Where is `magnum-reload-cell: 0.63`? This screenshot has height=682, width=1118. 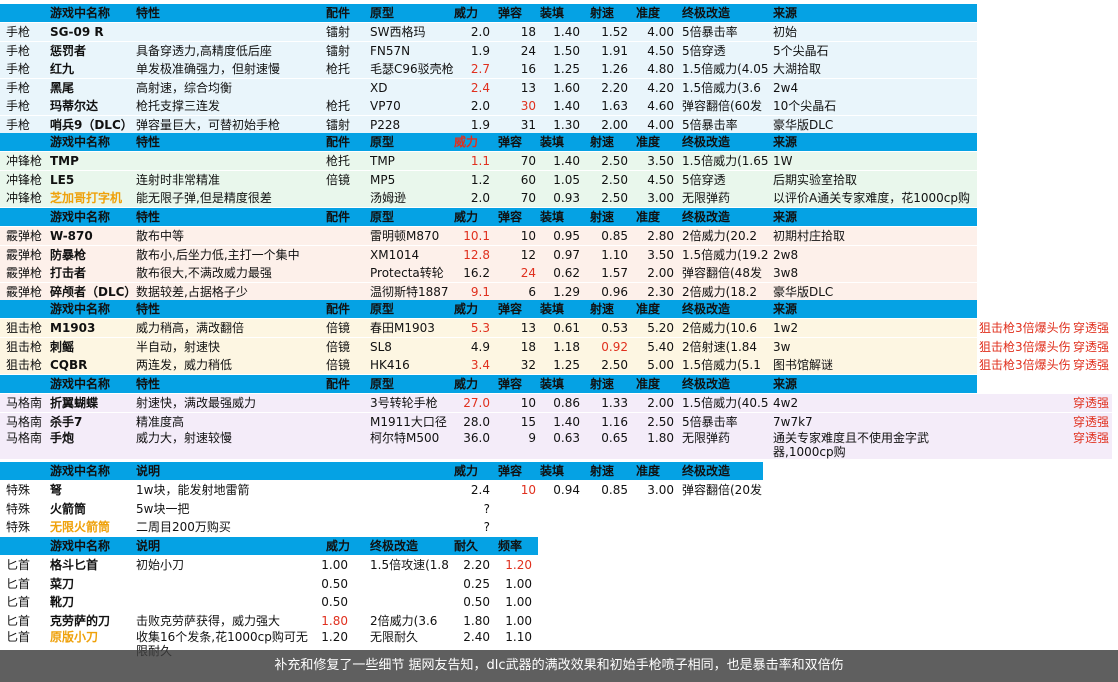
magnum-reload-cell: 0.63 is located at coordinates (566, 438).